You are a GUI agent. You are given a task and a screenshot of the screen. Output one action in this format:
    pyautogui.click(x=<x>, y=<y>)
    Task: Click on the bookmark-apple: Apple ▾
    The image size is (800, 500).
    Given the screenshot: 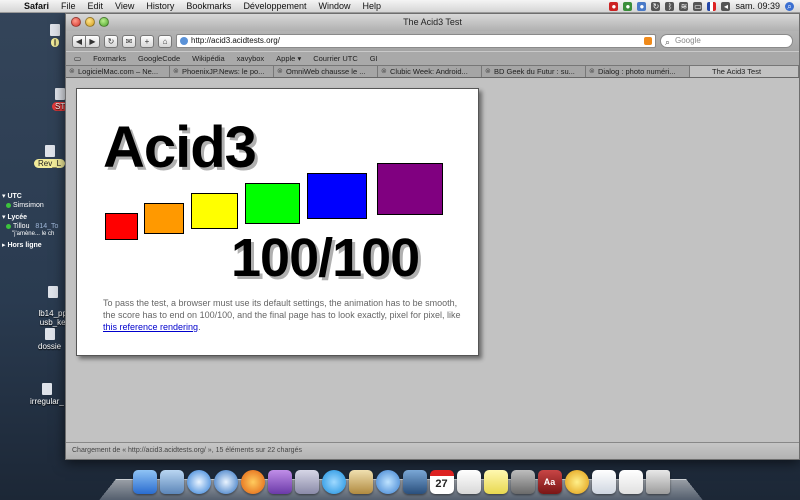 What is the action you would take?
    pyautogui.click(x=288, y=58)
    